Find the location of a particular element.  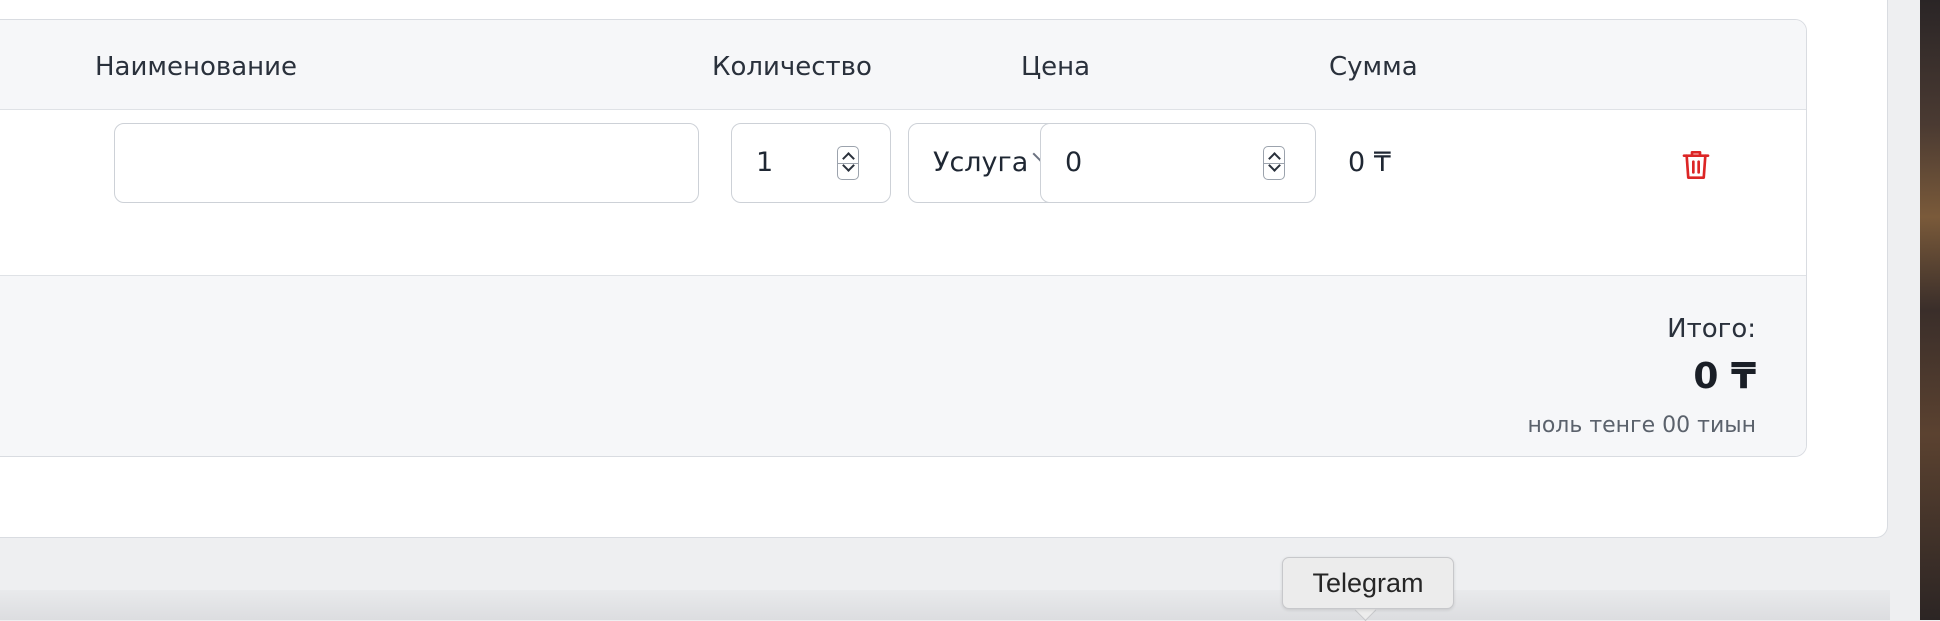

dock is located at coordinates (945, 605).